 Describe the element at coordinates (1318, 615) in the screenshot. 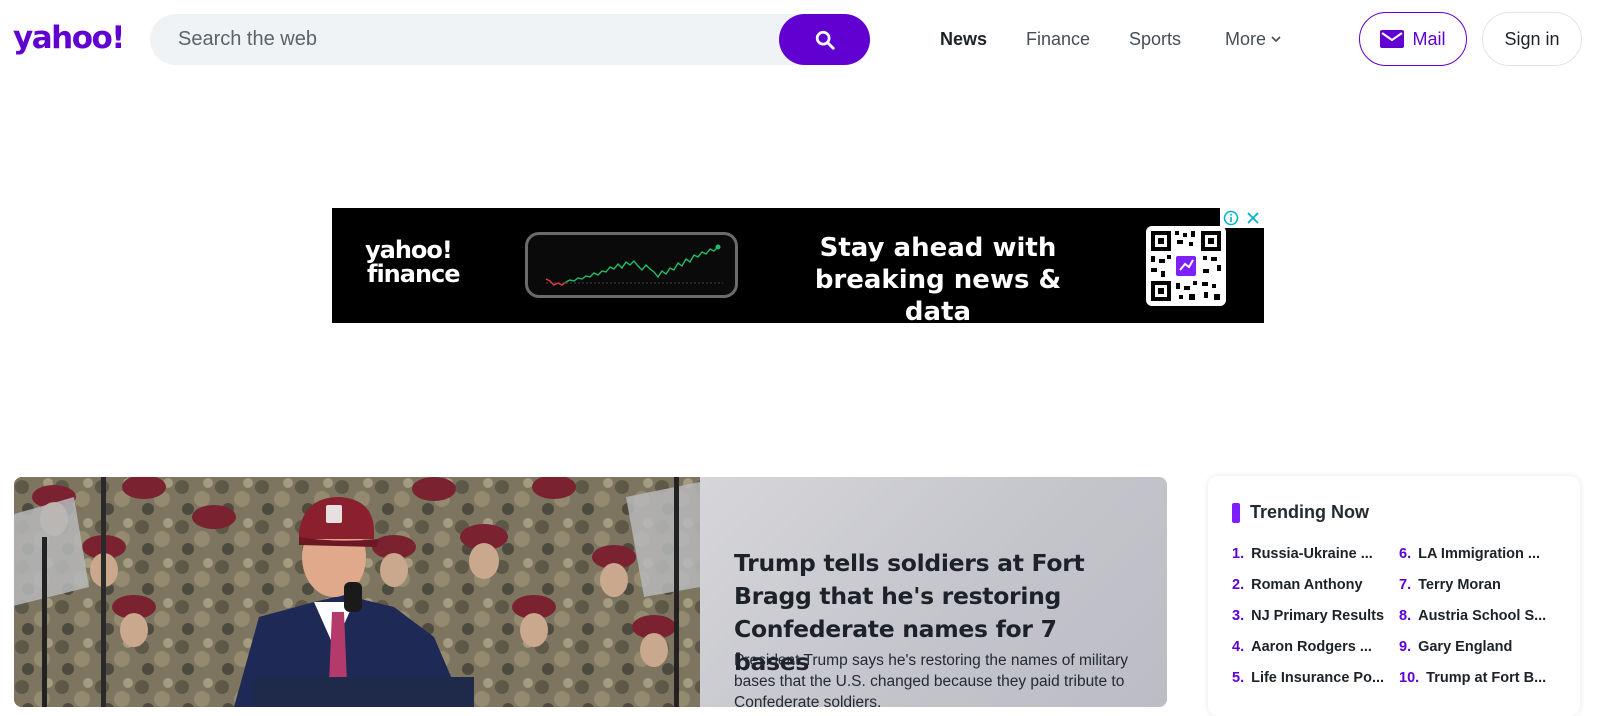

I see `trending-label: NJ Primary Results` at that location.